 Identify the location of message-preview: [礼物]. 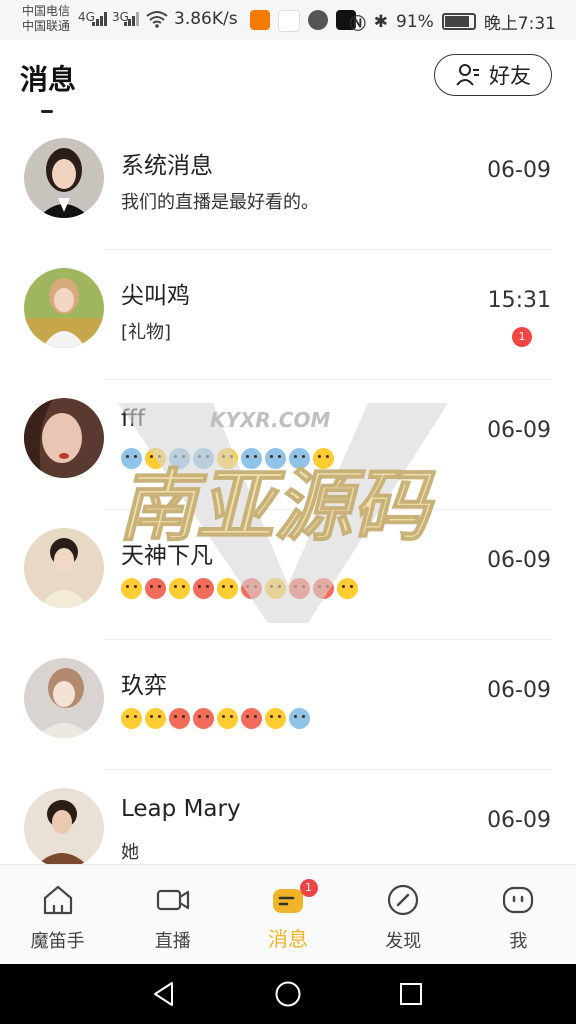
(146, 332).